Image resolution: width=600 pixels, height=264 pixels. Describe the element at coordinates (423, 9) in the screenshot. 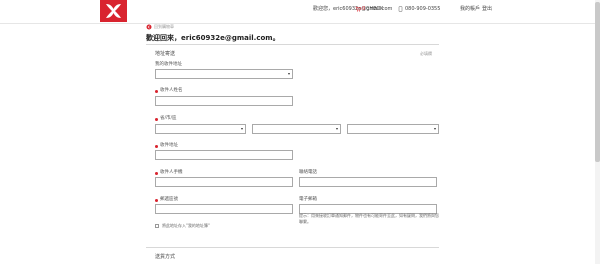

I see `phone-number: 080-909-0355` at that location.